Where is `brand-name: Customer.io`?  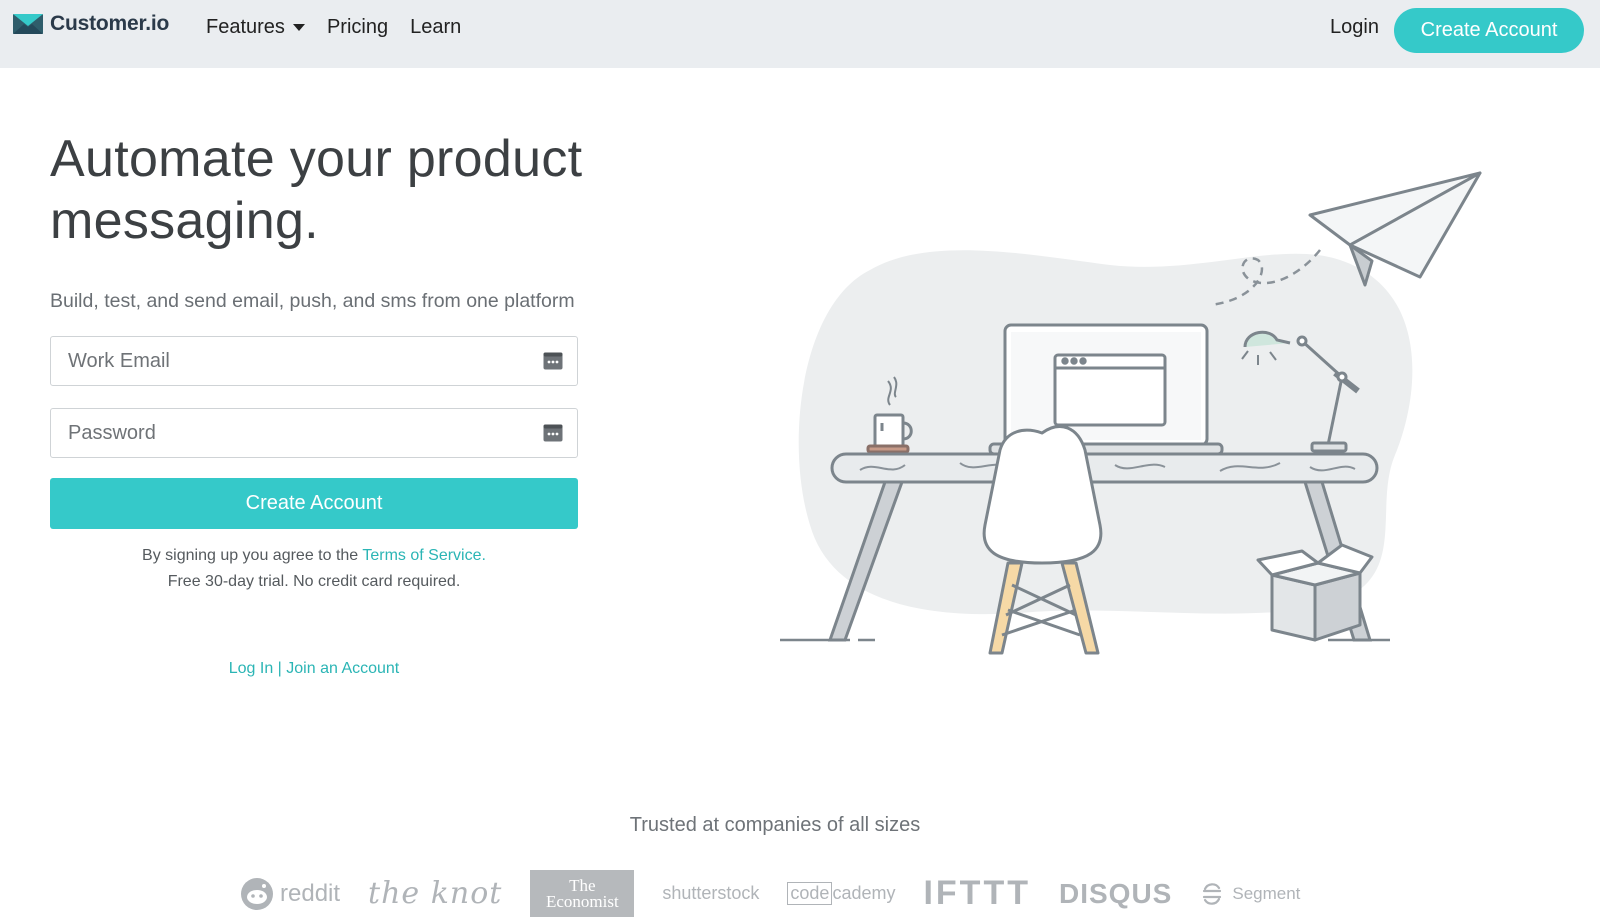 brand-name: Customer.io is located at coordinates (110, 23).